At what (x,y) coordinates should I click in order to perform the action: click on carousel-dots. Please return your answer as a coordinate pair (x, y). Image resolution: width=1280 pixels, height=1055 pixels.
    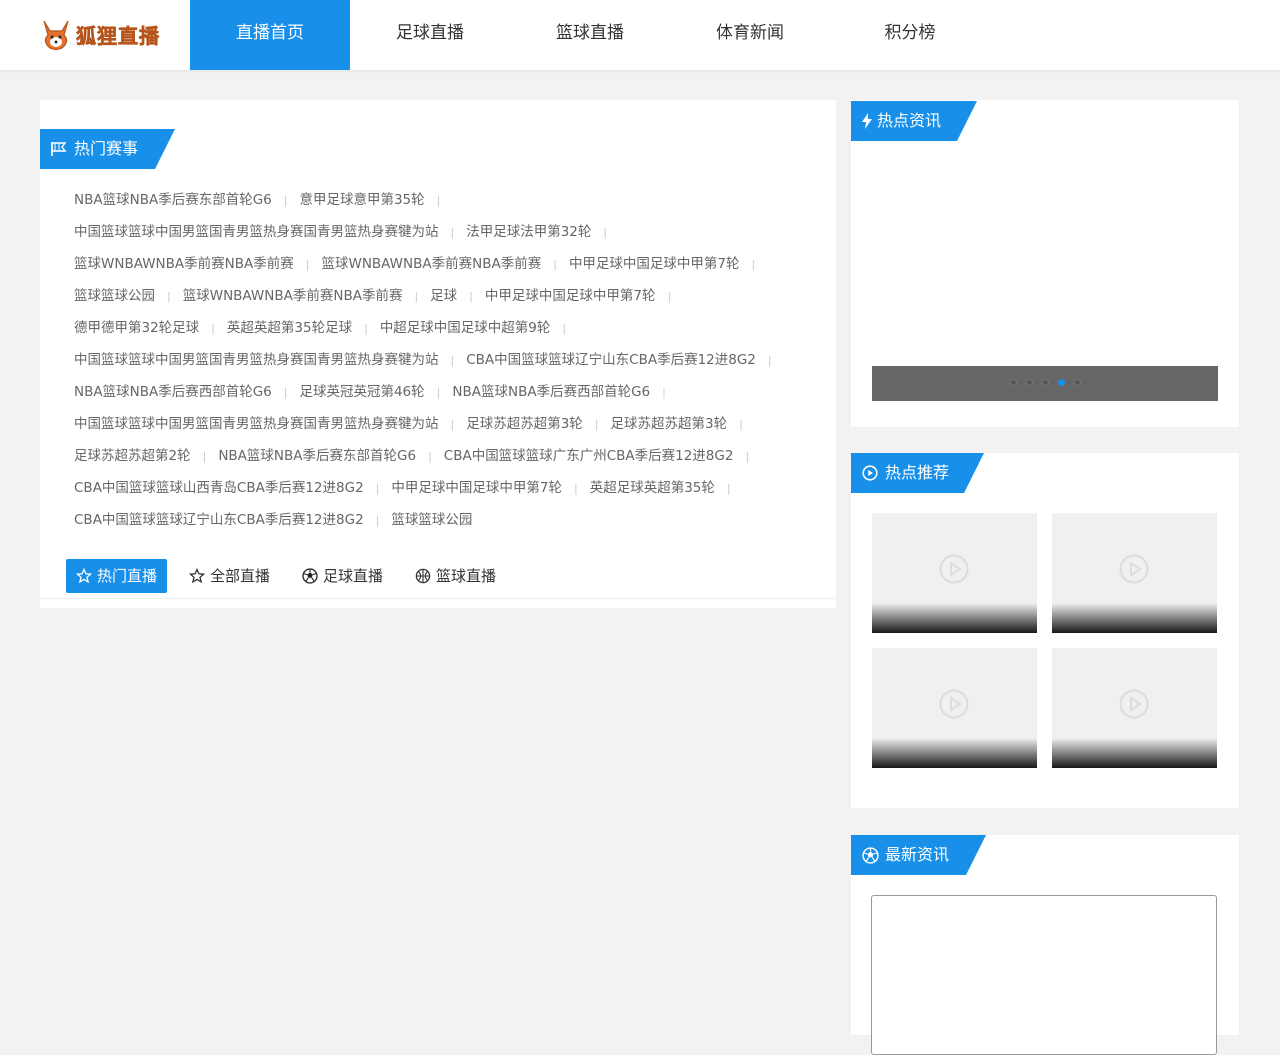
    Looking at the image, I should click on (1045, 382).